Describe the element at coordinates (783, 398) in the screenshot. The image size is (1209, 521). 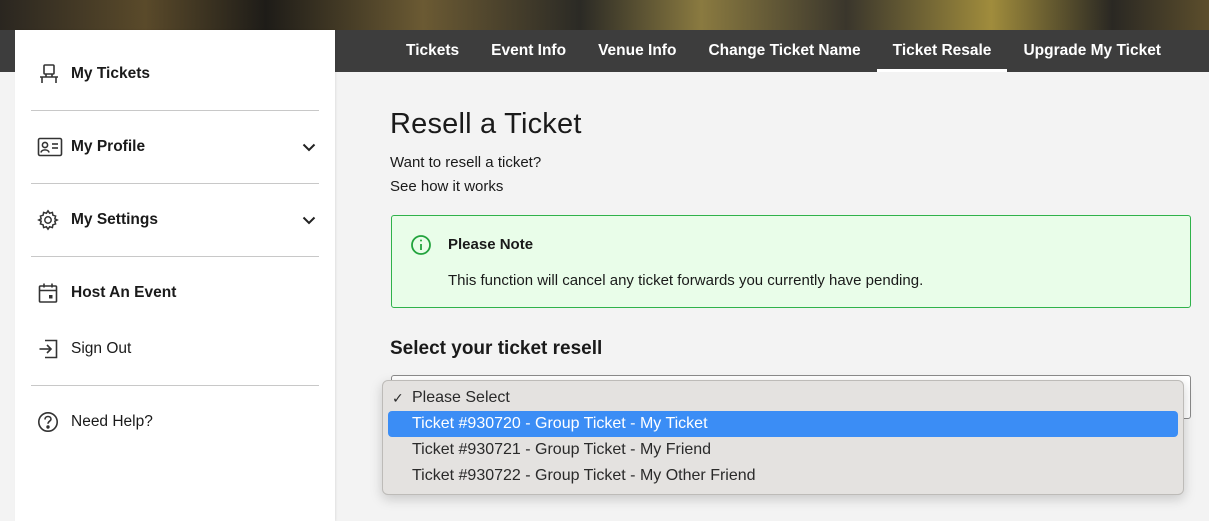
I see `select-option-please-select: ✓ Please Select` at that location.